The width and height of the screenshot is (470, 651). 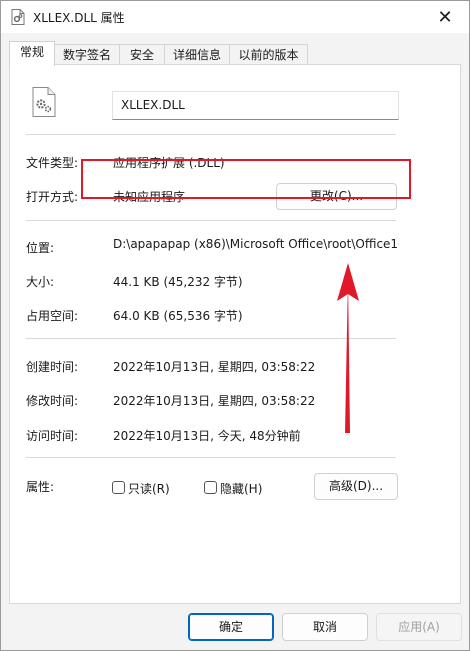 What do you see at coordinates (246, 179) in the screenshot?
I see `location-highlight-box` at bounding box center [246, 179].